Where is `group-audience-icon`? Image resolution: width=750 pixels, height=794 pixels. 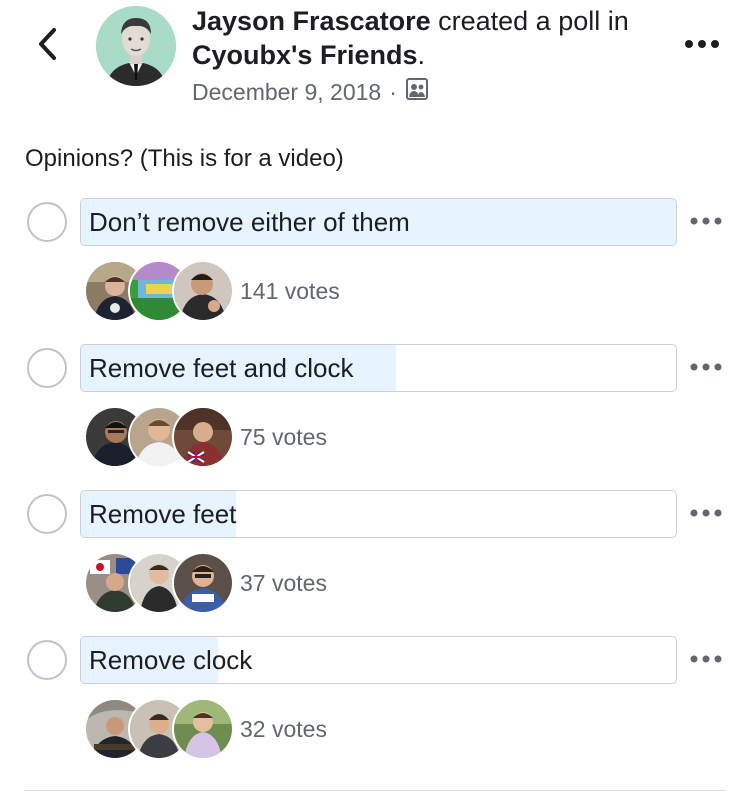 group-audience-icon is located at coordinates (417, 92).